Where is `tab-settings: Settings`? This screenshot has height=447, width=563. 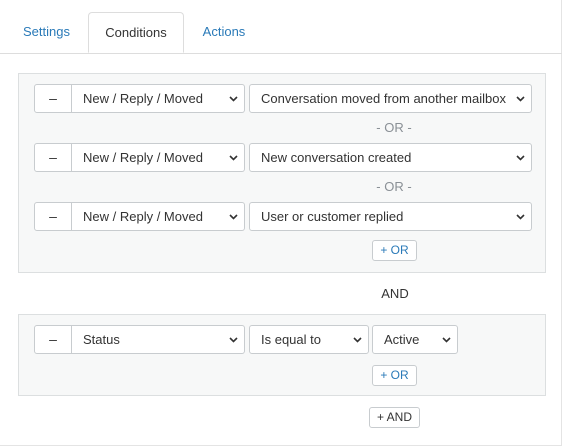 tab-settings: Settings is located at coordinates (46, 32).